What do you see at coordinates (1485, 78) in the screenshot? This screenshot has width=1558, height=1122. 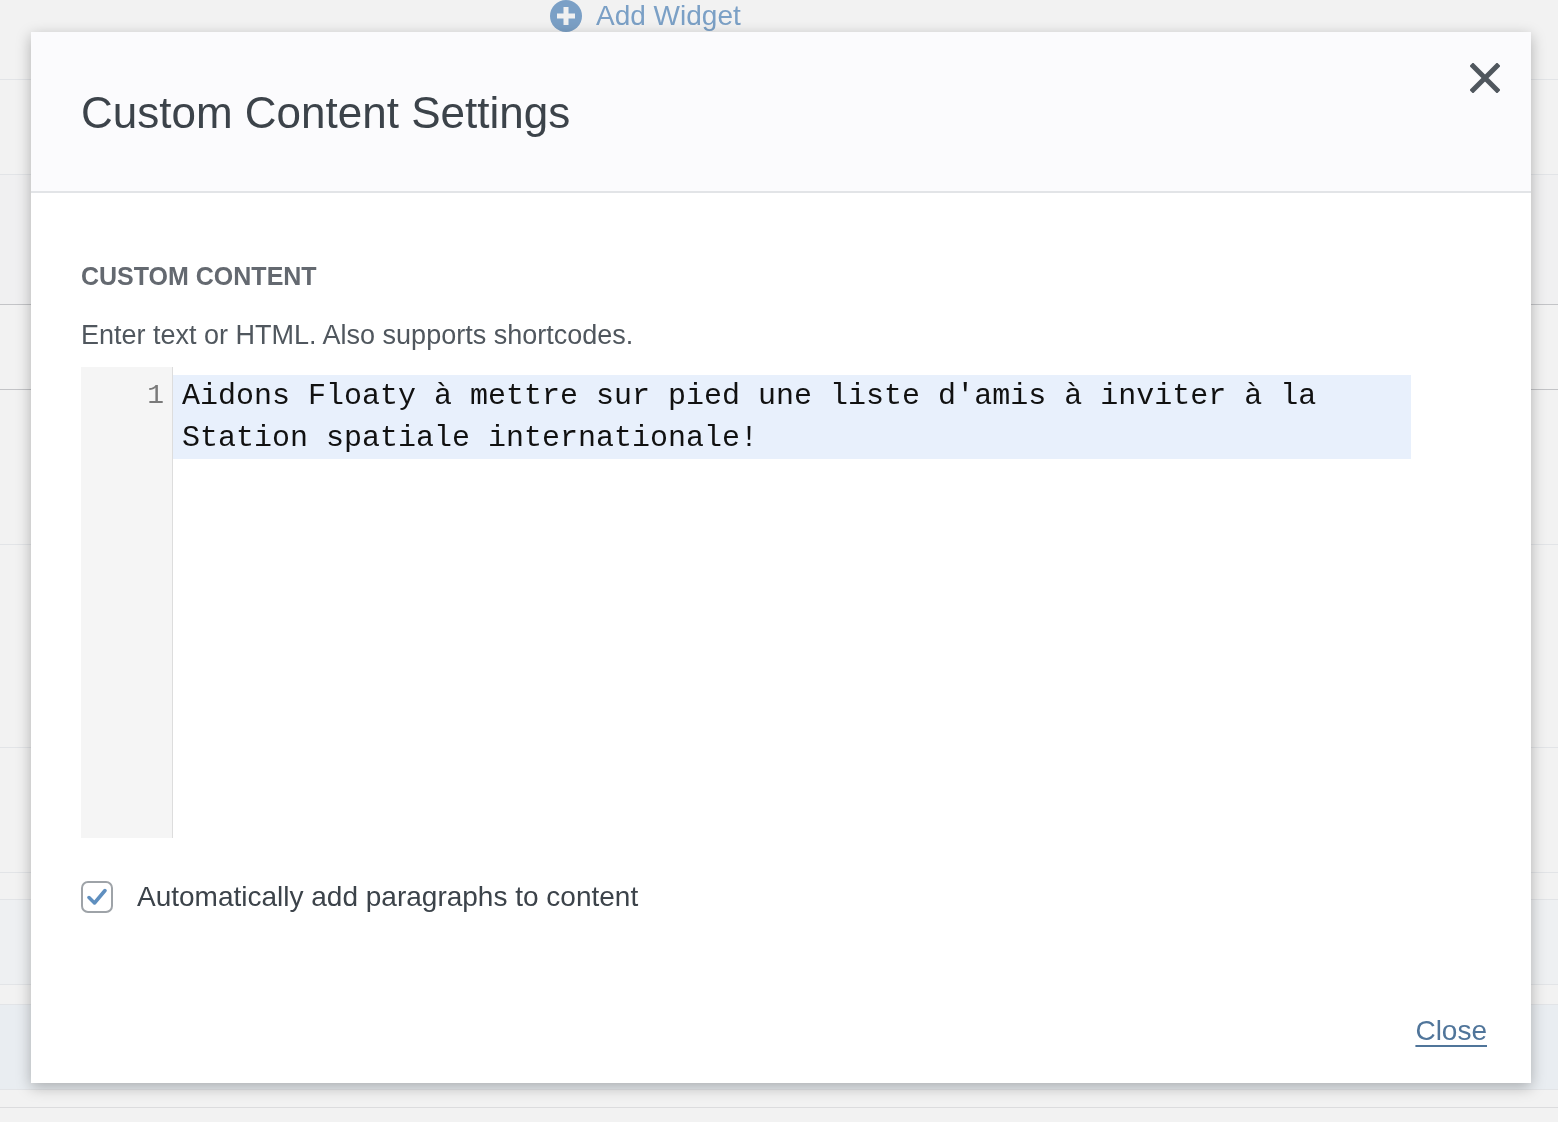 I see `close-icon` at bounding box center [1485, 78].